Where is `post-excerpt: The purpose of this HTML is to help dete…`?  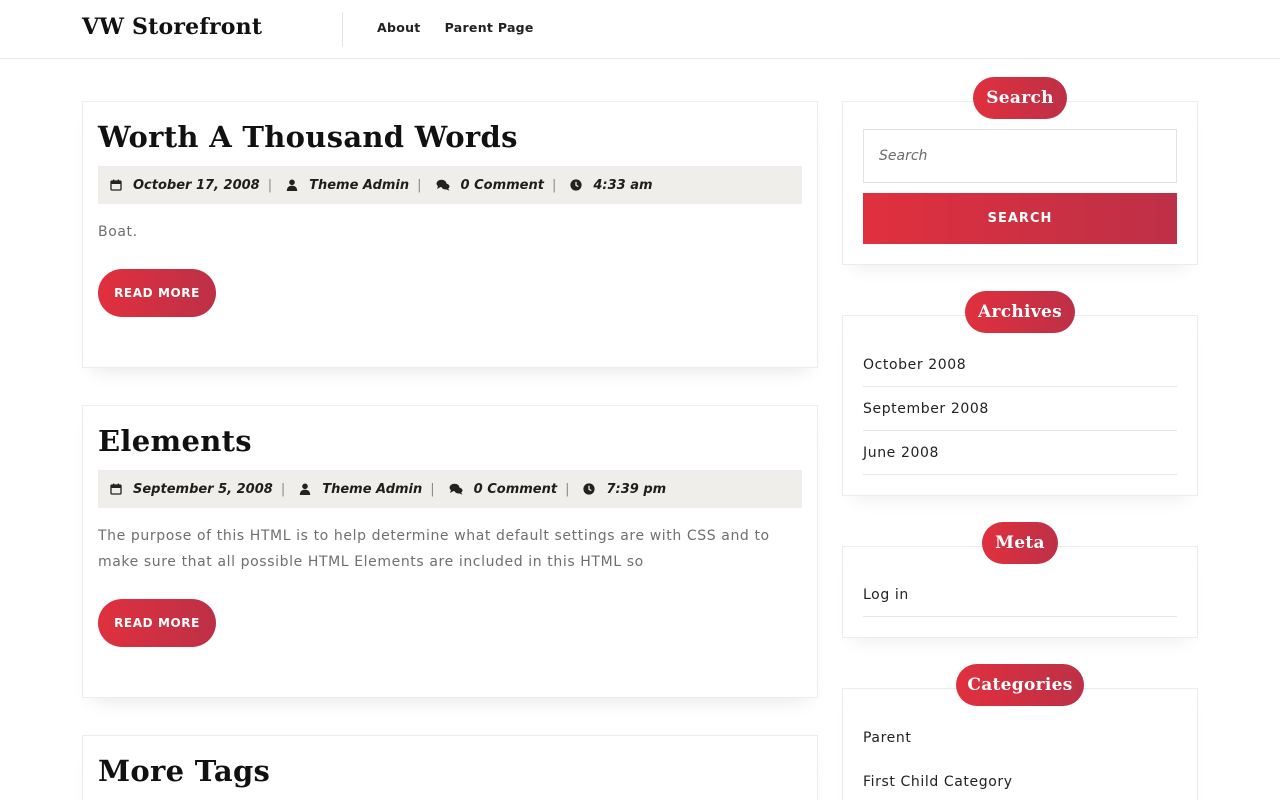 post-excerpt: The purpose of this HTML is to help dete… is located at coordinates (434, 549).